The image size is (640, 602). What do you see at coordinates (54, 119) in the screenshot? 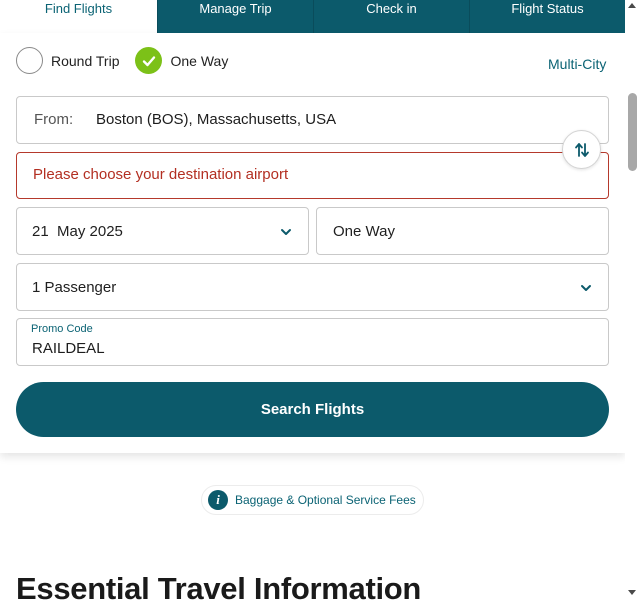
I see `from-label: From:` at bounding box center [54, 119].